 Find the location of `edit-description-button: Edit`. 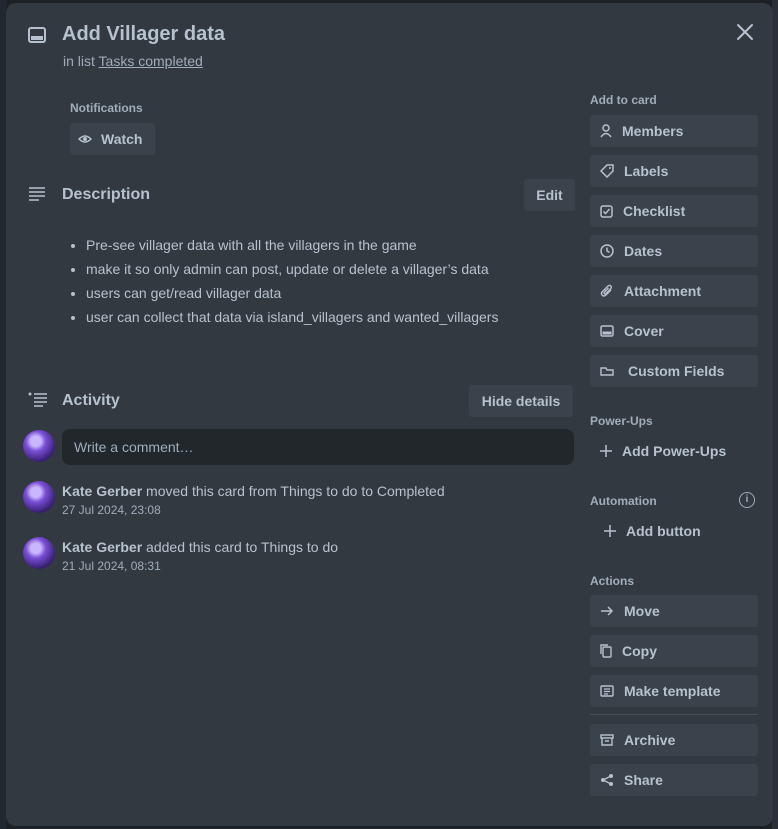

edit-description-button: Edit is located at coordinates (549, 195).